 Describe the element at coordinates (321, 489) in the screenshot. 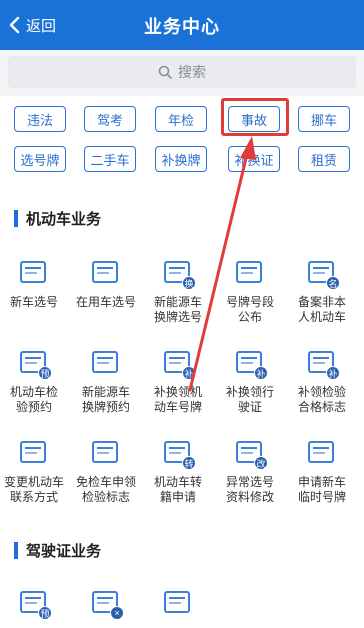

I see `service-item-label: 申请新车 临时号牌` at that location.